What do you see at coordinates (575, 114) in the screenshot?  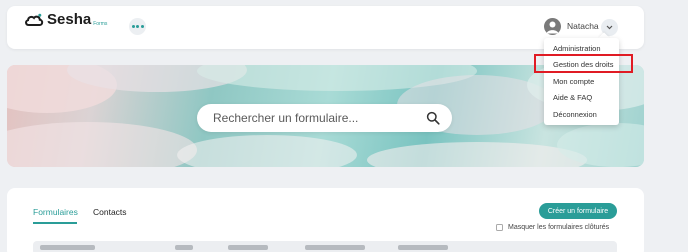 I see `menu-item-deconnexion: Déconnexion` at bounding box center [575, 114].